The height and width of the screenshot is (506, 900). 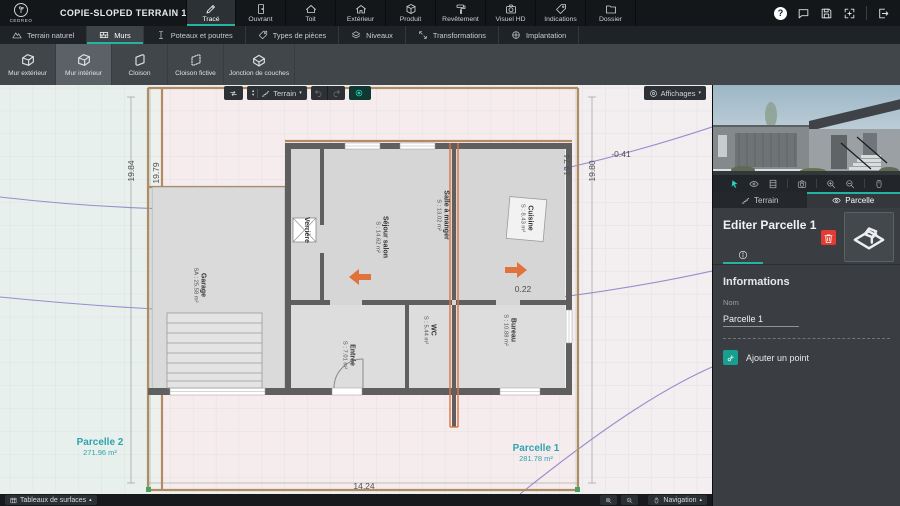 I want to click on navigation-dropdown: Navigation ▴, so click(x=677, y=500).